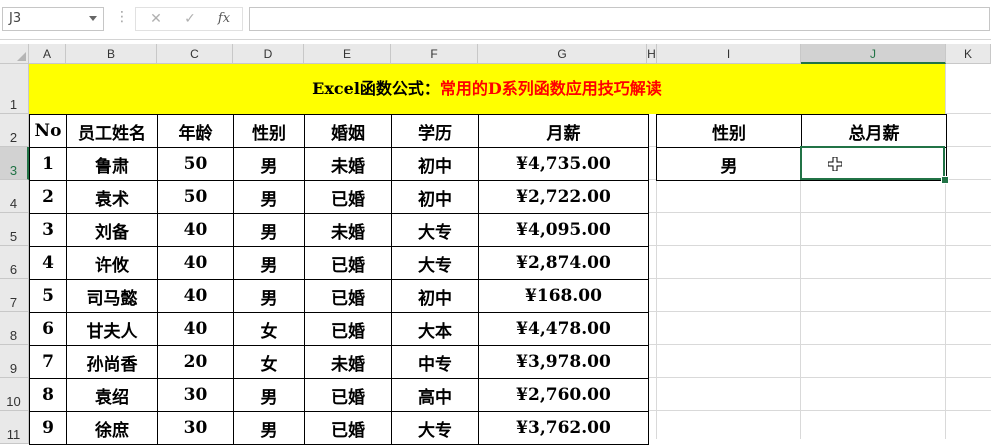  What do you see at coordinates (14, 361) in the screenshot?
I see `row-header-9: 9` at bounding box center [14, 361].